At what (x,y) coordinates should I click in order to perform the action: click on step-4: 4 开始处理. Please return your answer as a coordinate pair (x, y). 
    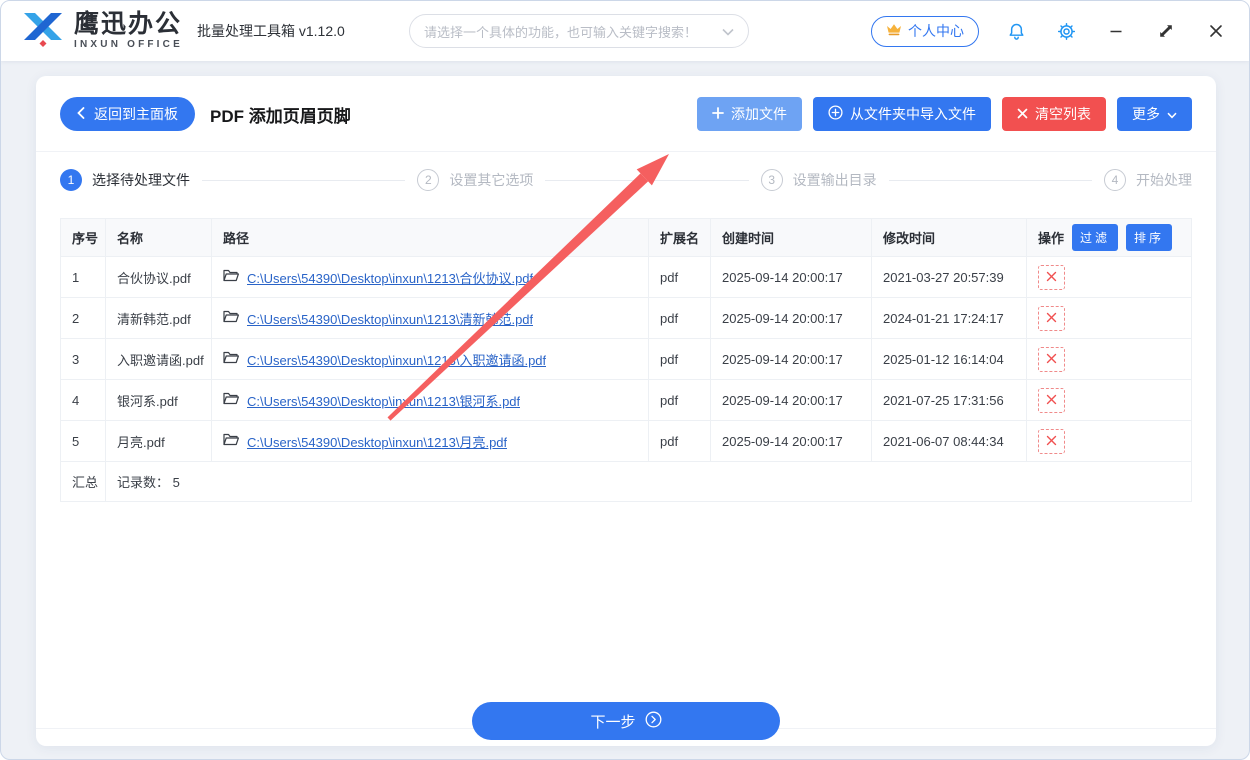
    Looking at the image, I should click on (1147, 180).